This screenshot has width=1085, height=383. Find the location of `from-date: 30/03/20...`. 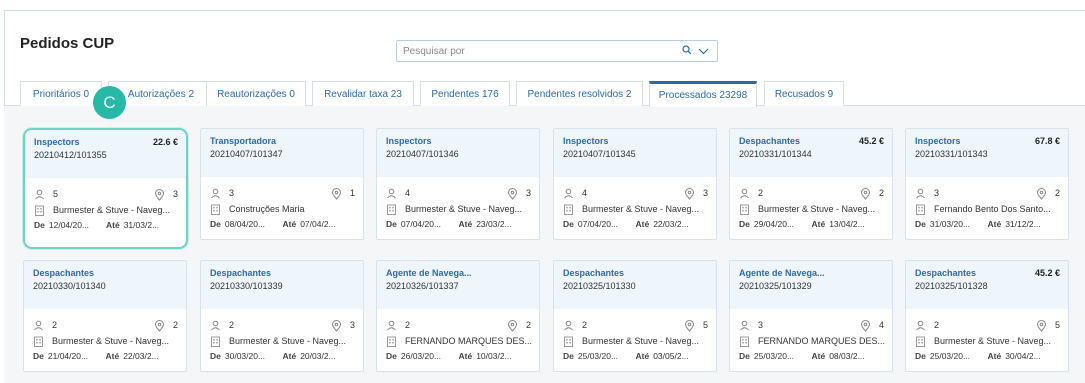

from-date: 30/03/20... is located at coordinates (245, 356).